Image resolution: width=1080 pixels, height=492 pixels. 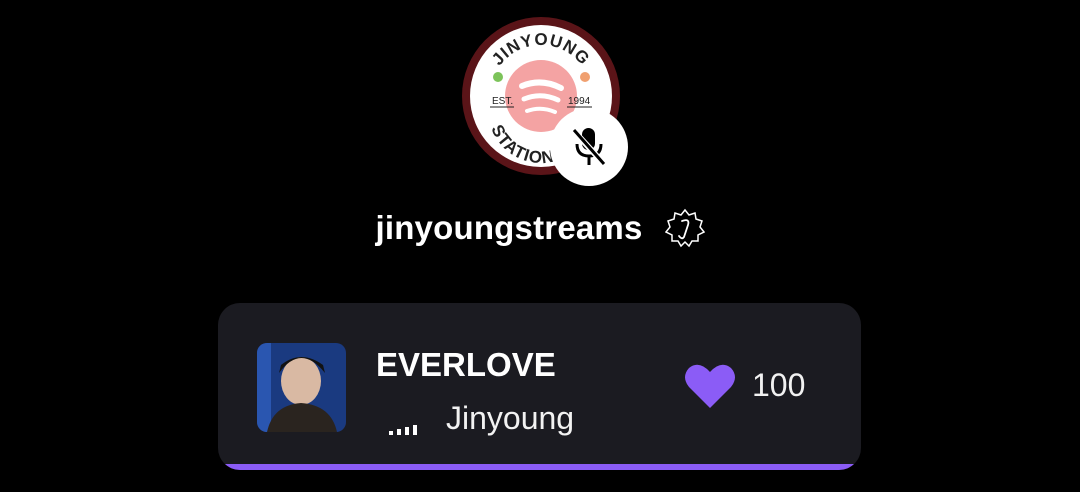 I want to click on username-row: jinyoungstreams, so click(x=540, y=228).